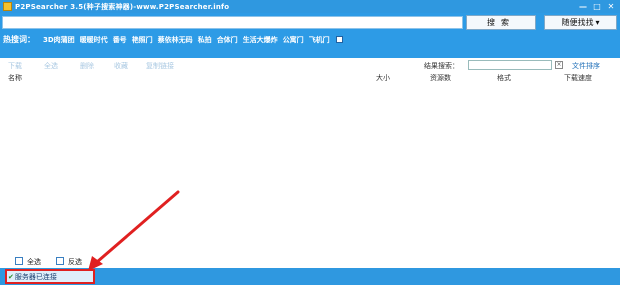 Image resolution: width=620 pixels, height=285 pixels. I want to click on random-search-label: 随便找找, so click(577, 22).